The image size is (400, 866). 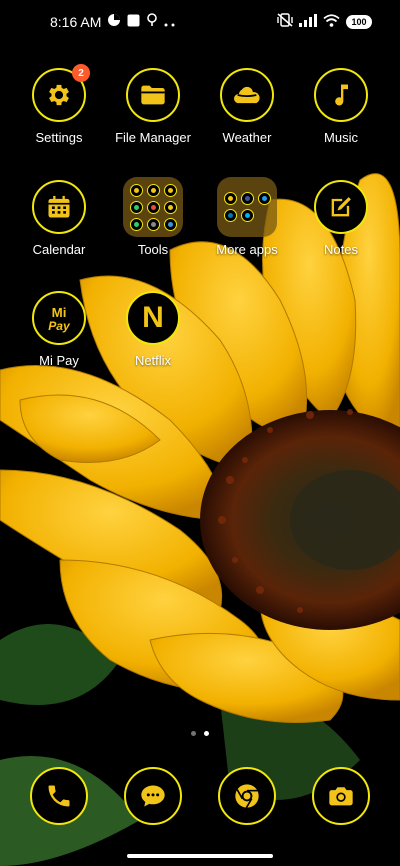 I want to click on app-label: Music, so click(x=341, y=137).